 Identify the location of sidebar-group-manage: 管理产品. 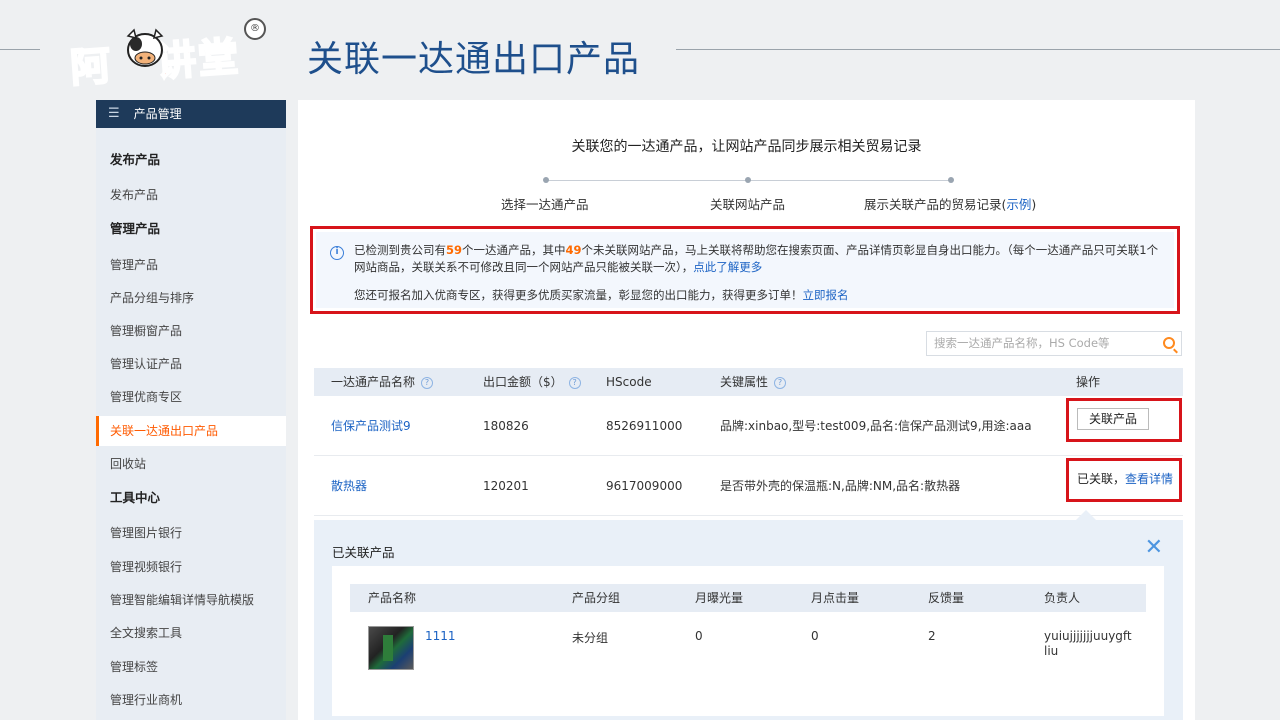
(135, 228).